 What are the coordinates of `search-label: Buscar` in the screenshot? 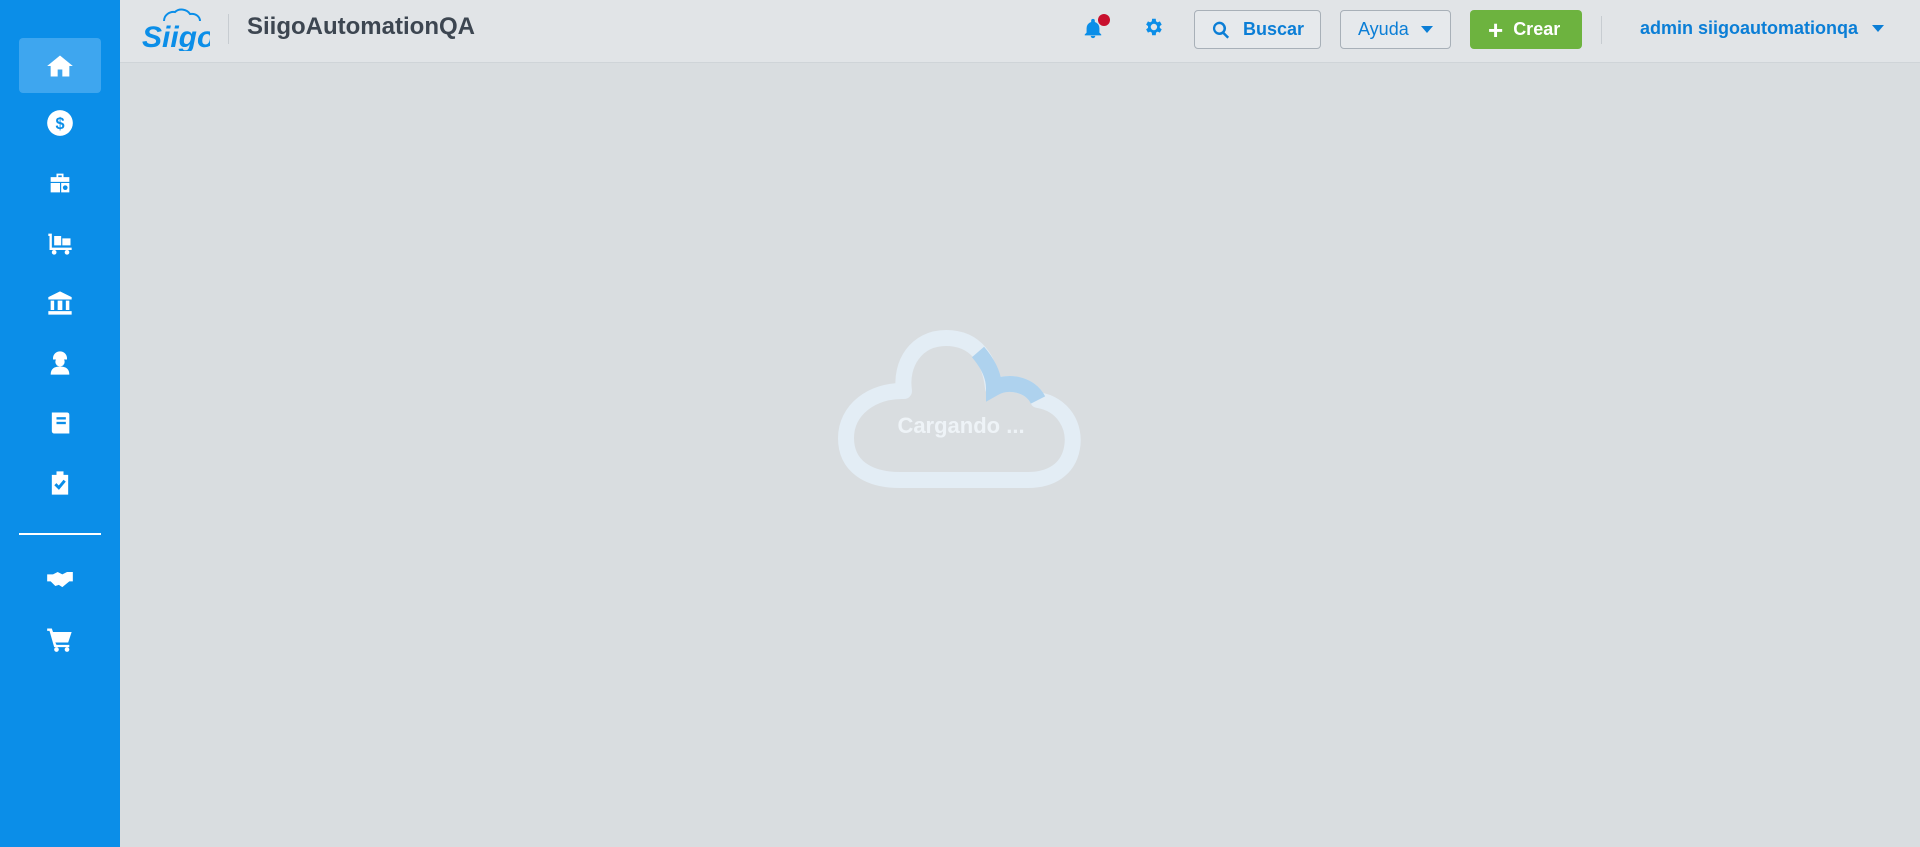 It's located at (1274, 29).